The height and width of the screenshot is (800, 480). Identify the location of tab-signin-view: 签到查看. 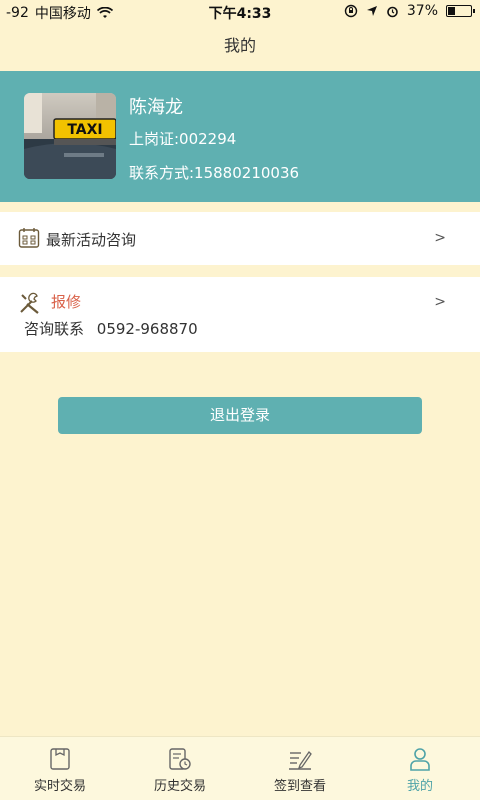
(300, 768).